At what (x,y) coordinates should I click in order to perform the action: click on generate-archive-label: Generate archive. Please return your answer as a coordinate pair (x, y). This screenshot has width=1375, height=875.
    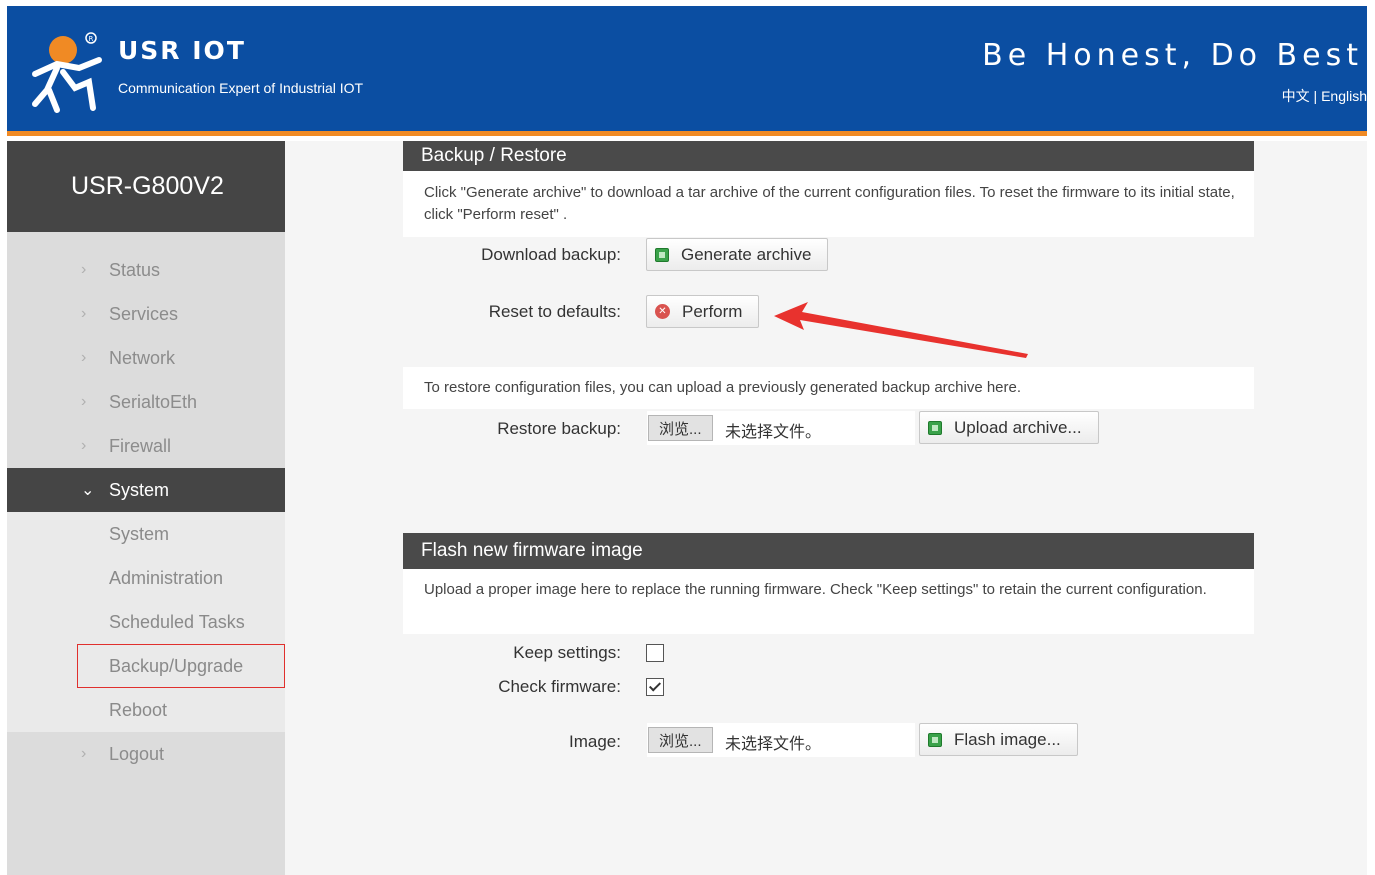
    Looking at the image, I should click on (746, 254).